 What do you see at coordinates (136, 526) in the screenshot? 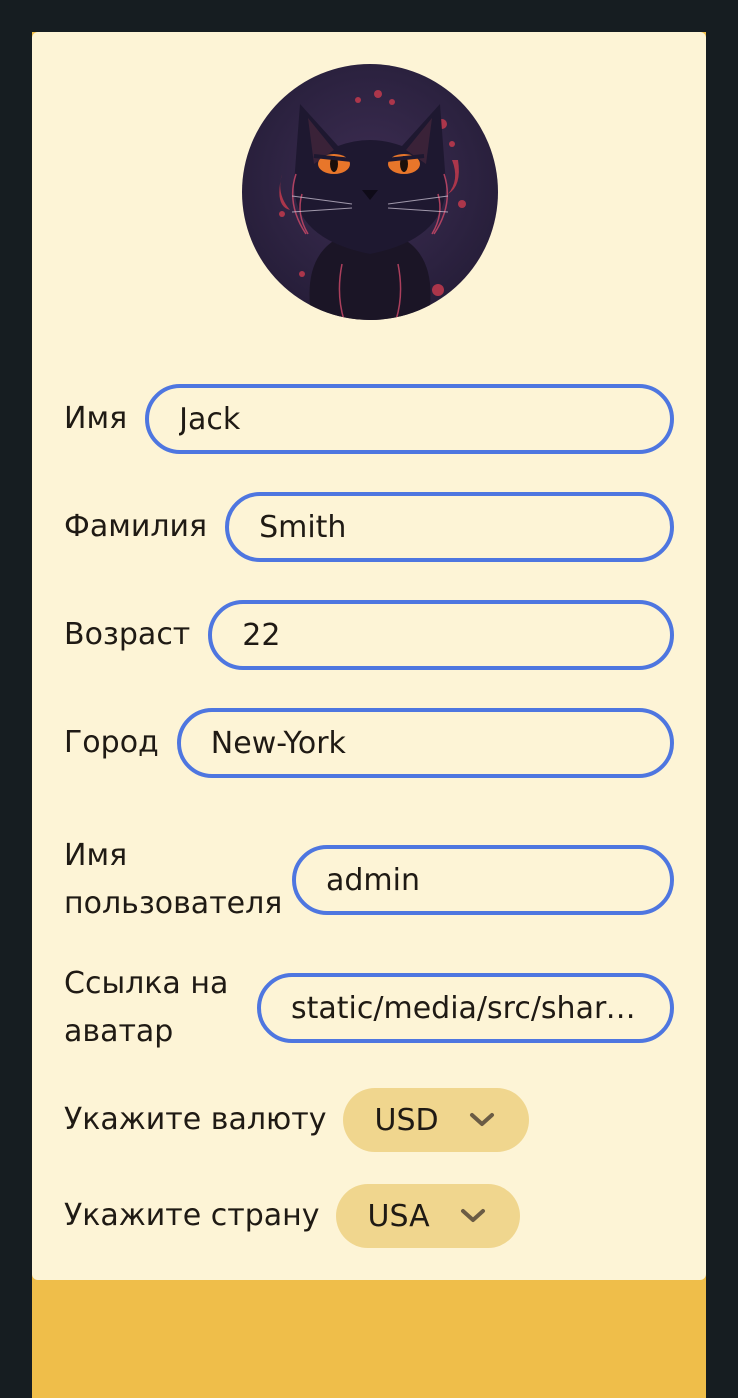
I see `last-name-label: Фамилия` at bounding box center [136, 526].